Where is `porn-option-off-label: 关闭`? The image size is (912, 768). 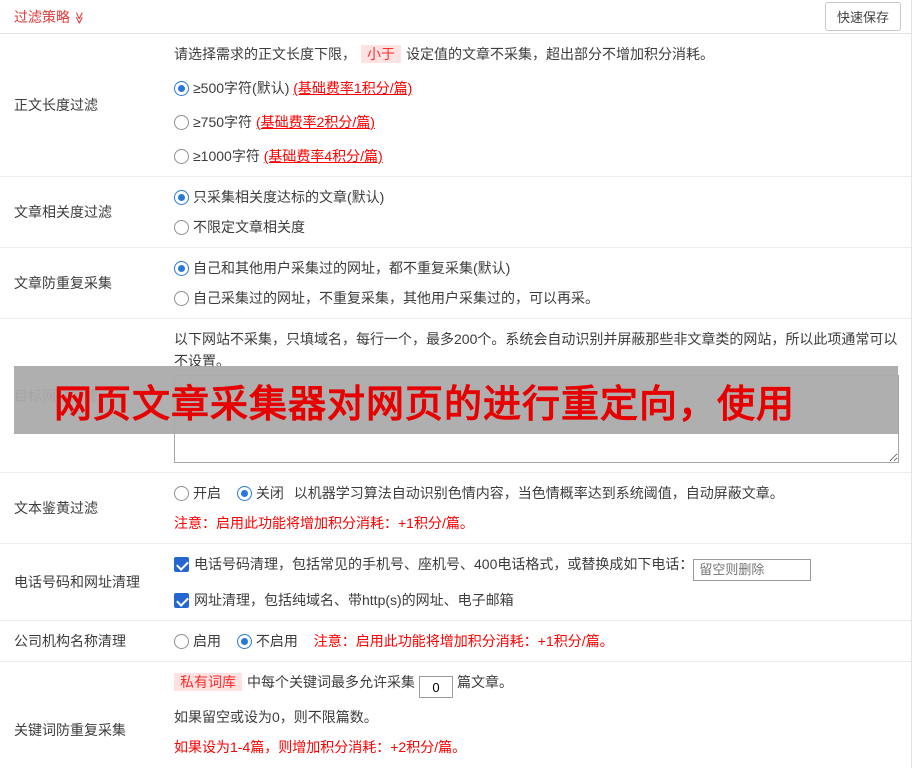 porn-option-off-label: 关闭 is located at coordinates (269, 493).